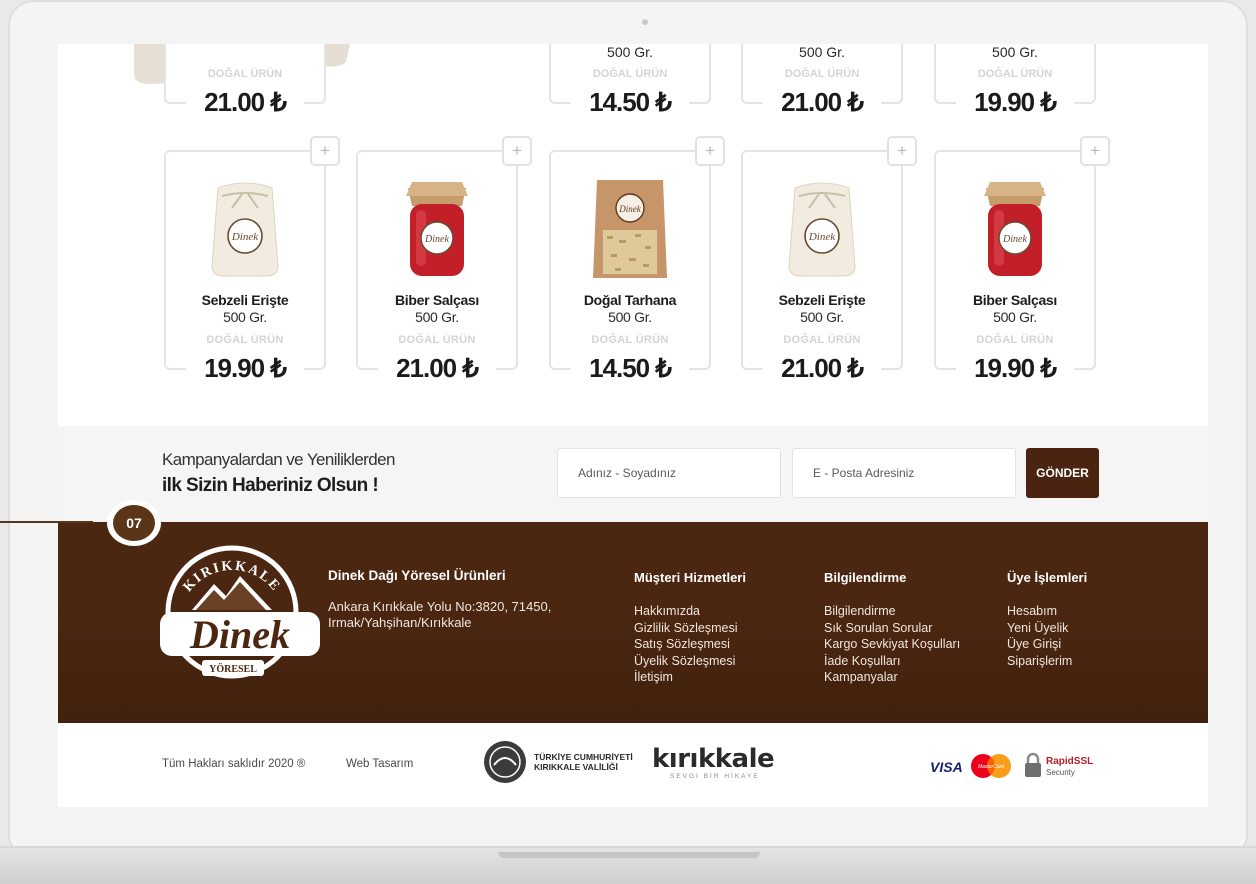 This screenshot has width=1256, height=884. What do you see at coordinates (134, 523) in the screenshot?
I see `annotation-number: 07` at bounding box center [134, 523].